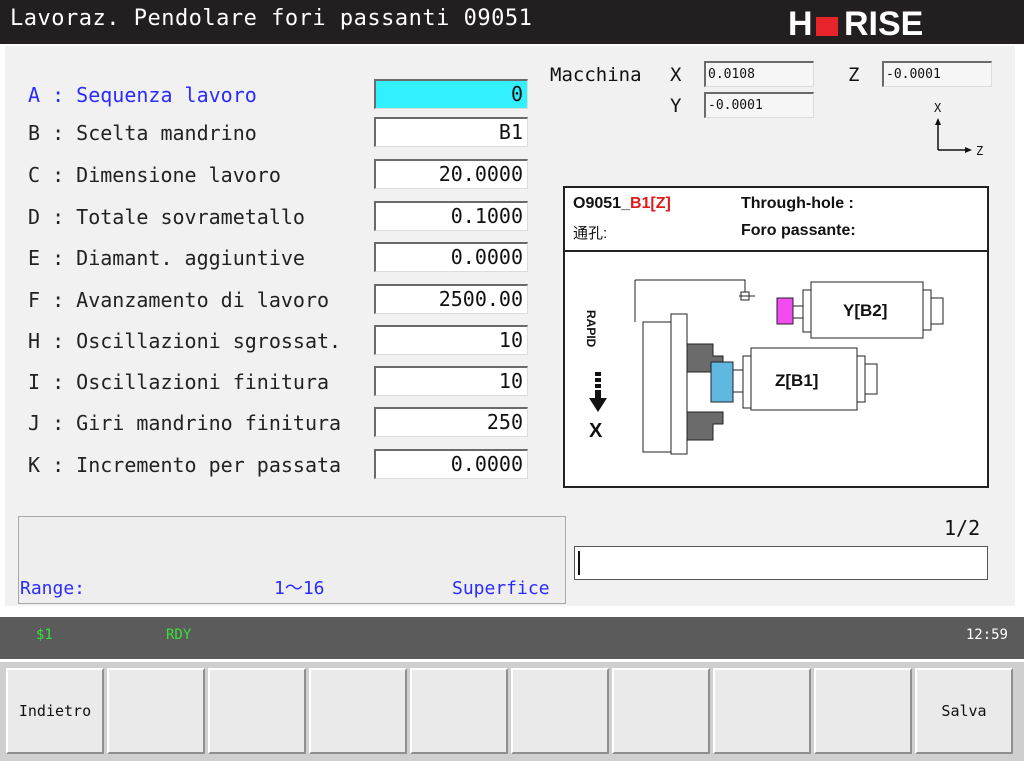 This screenshot has width=1024, height=761. I want to click on param-c-field: 20.0000, so click(451, 174).